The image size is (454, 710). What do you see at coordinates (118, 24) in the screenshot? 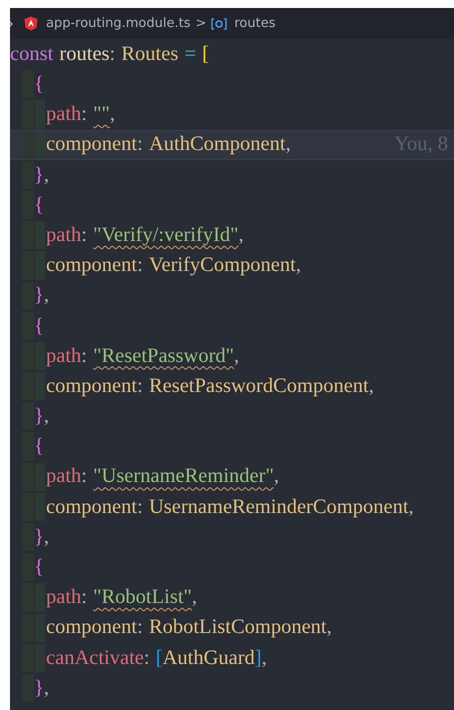
I see `breadcrumb-file: app-routing.module.ts` at bounding box center [118, 24].